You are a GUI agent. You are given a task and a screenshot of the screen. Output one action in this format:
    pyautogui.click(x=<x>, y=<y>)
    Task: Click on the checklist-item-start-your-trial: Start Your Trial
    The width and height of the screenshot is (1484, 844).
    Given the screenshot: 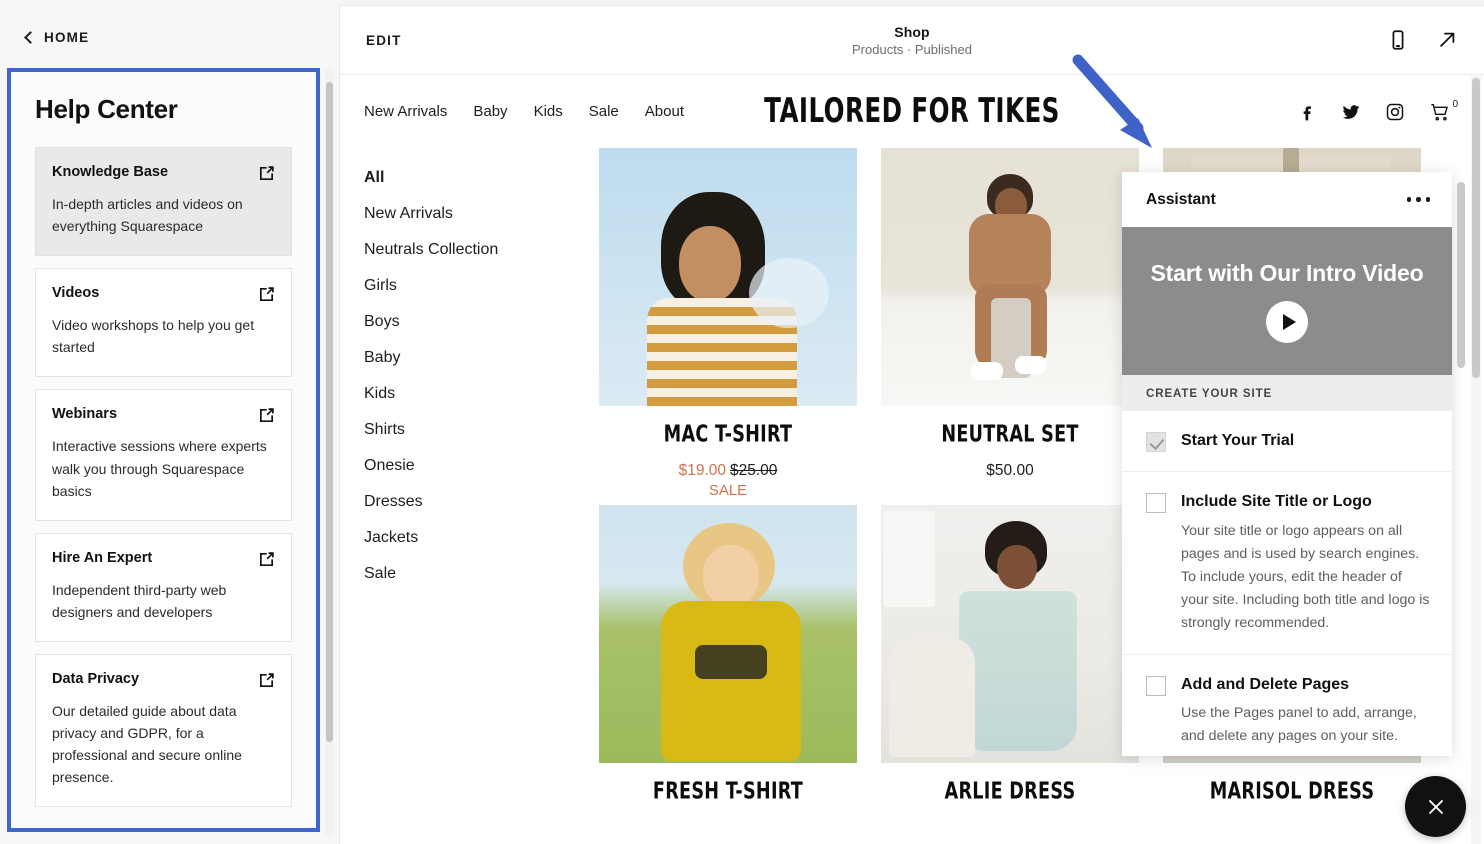 What is the action you would take?
    pyautogui.click(x=1287, y=441)
    